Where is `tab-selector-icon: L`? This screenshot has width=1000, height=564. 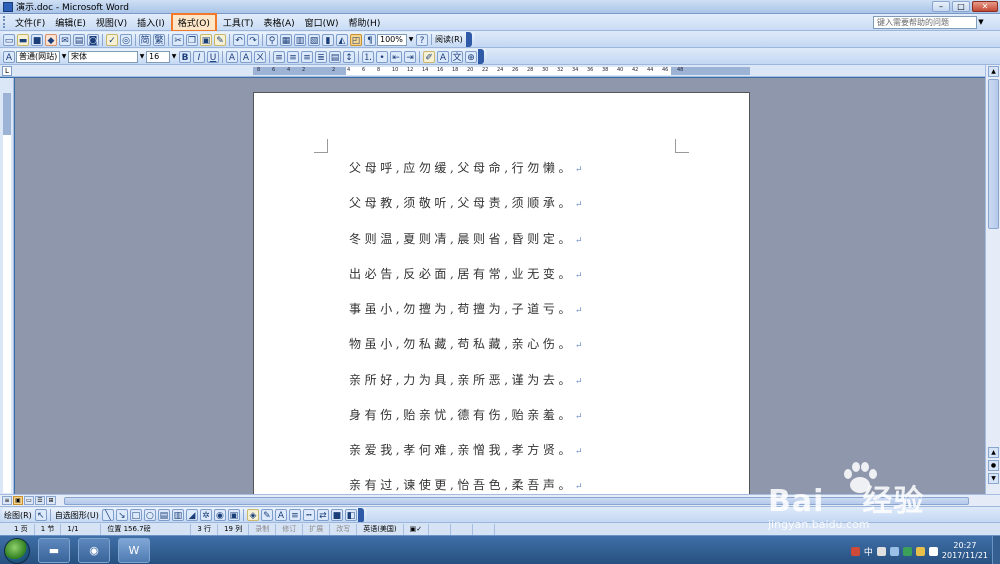 tab-selector-icon: L is located at coordinates (7, 71).